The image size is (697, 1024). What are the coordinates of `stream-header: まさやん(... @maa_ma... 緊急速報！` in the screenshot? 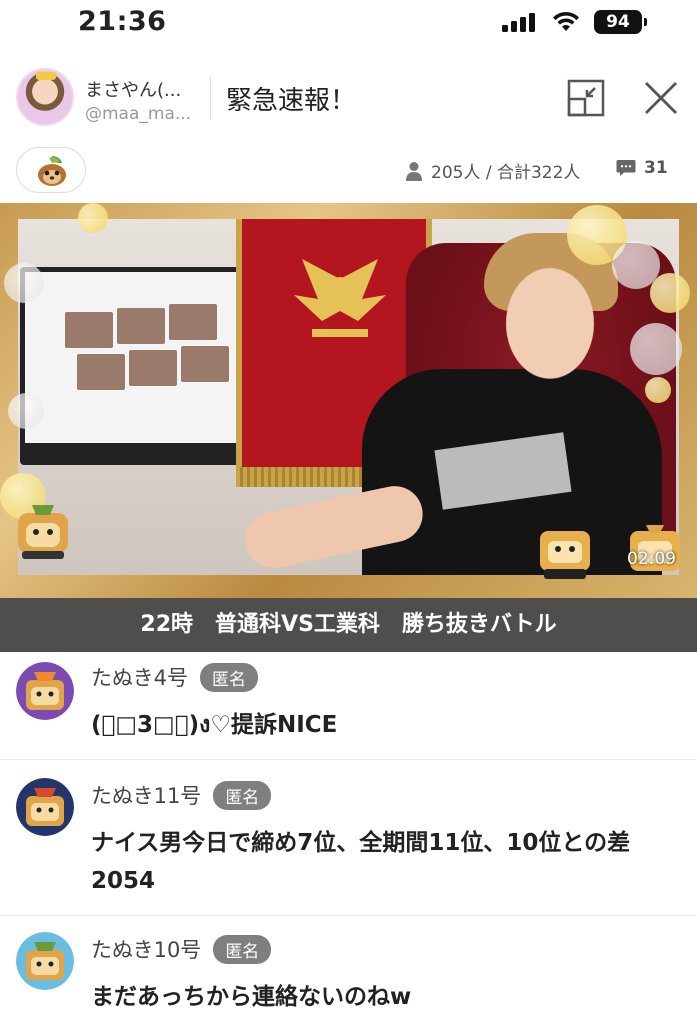 It's located at (348, 100).